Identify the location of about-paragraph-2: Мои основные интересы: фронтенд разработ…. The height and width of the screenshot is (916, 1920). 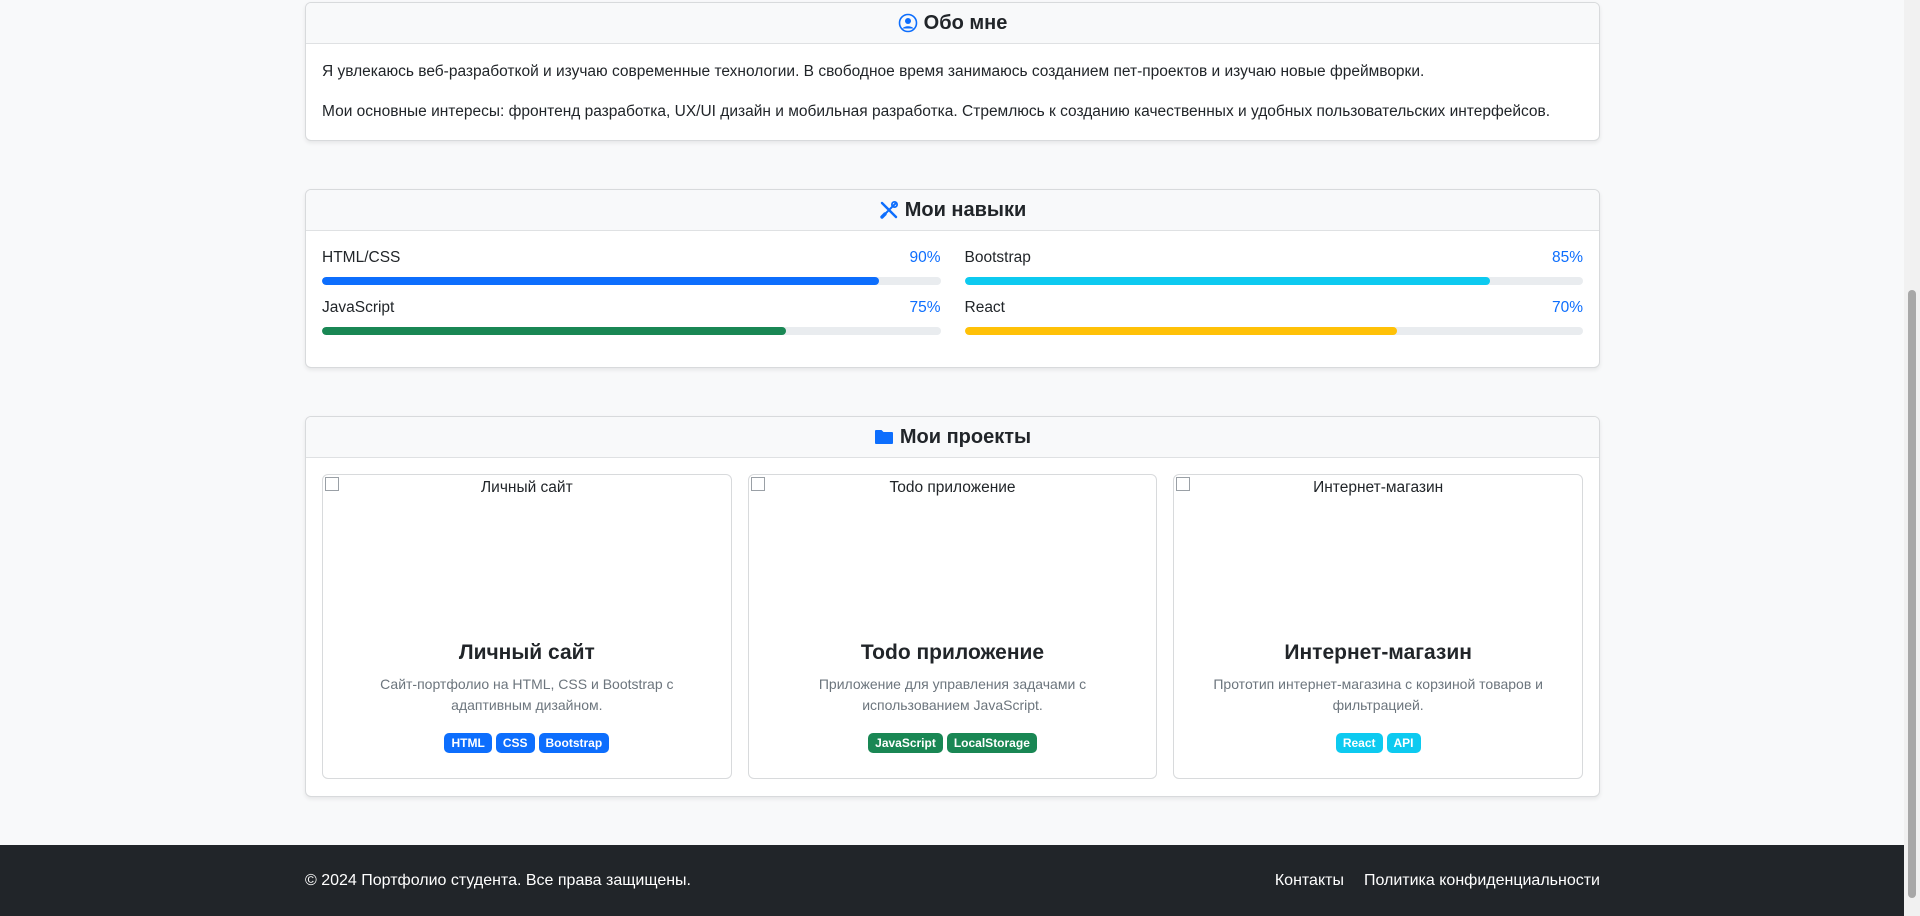
(936, 111).